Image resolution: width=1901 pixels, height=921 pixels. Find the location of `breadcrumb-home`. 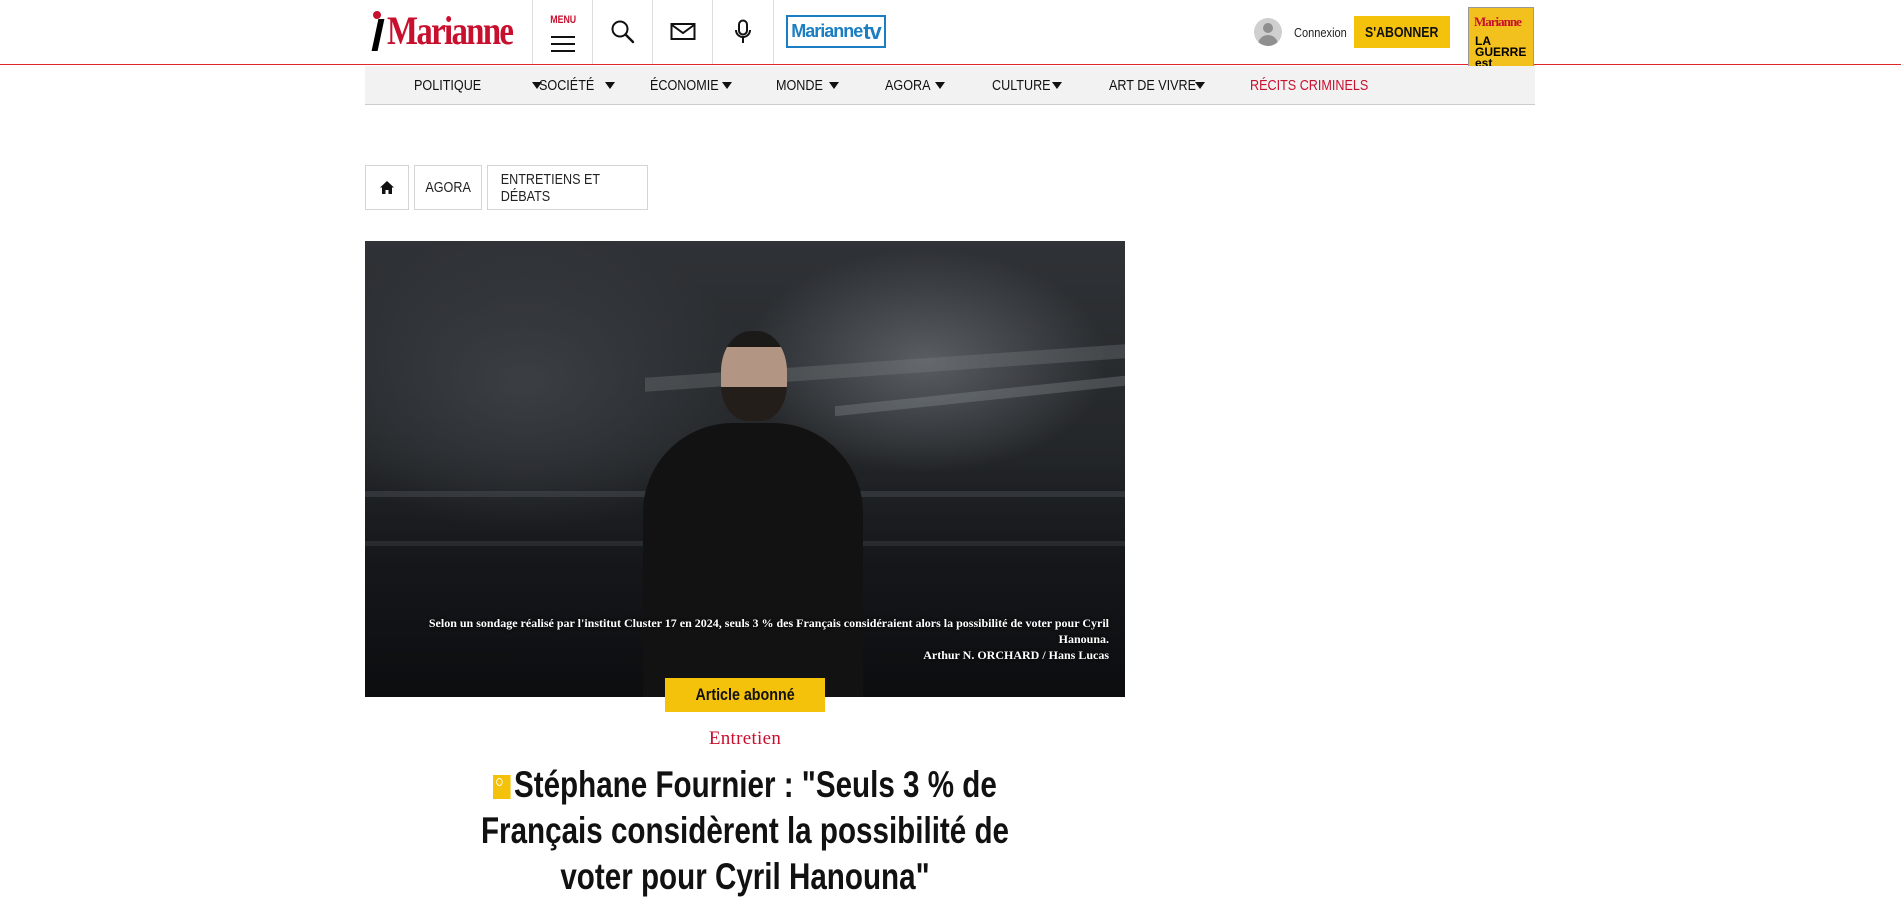

breadcrumb-home is located at coordinates (387, 187).